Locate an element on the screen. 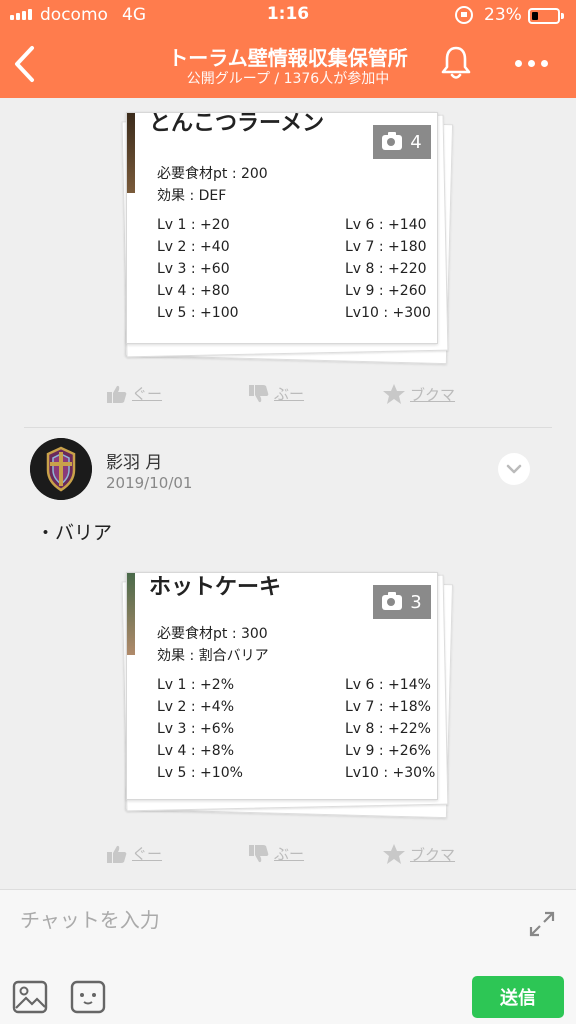  sticker-button is located at coordinates (88, 997).